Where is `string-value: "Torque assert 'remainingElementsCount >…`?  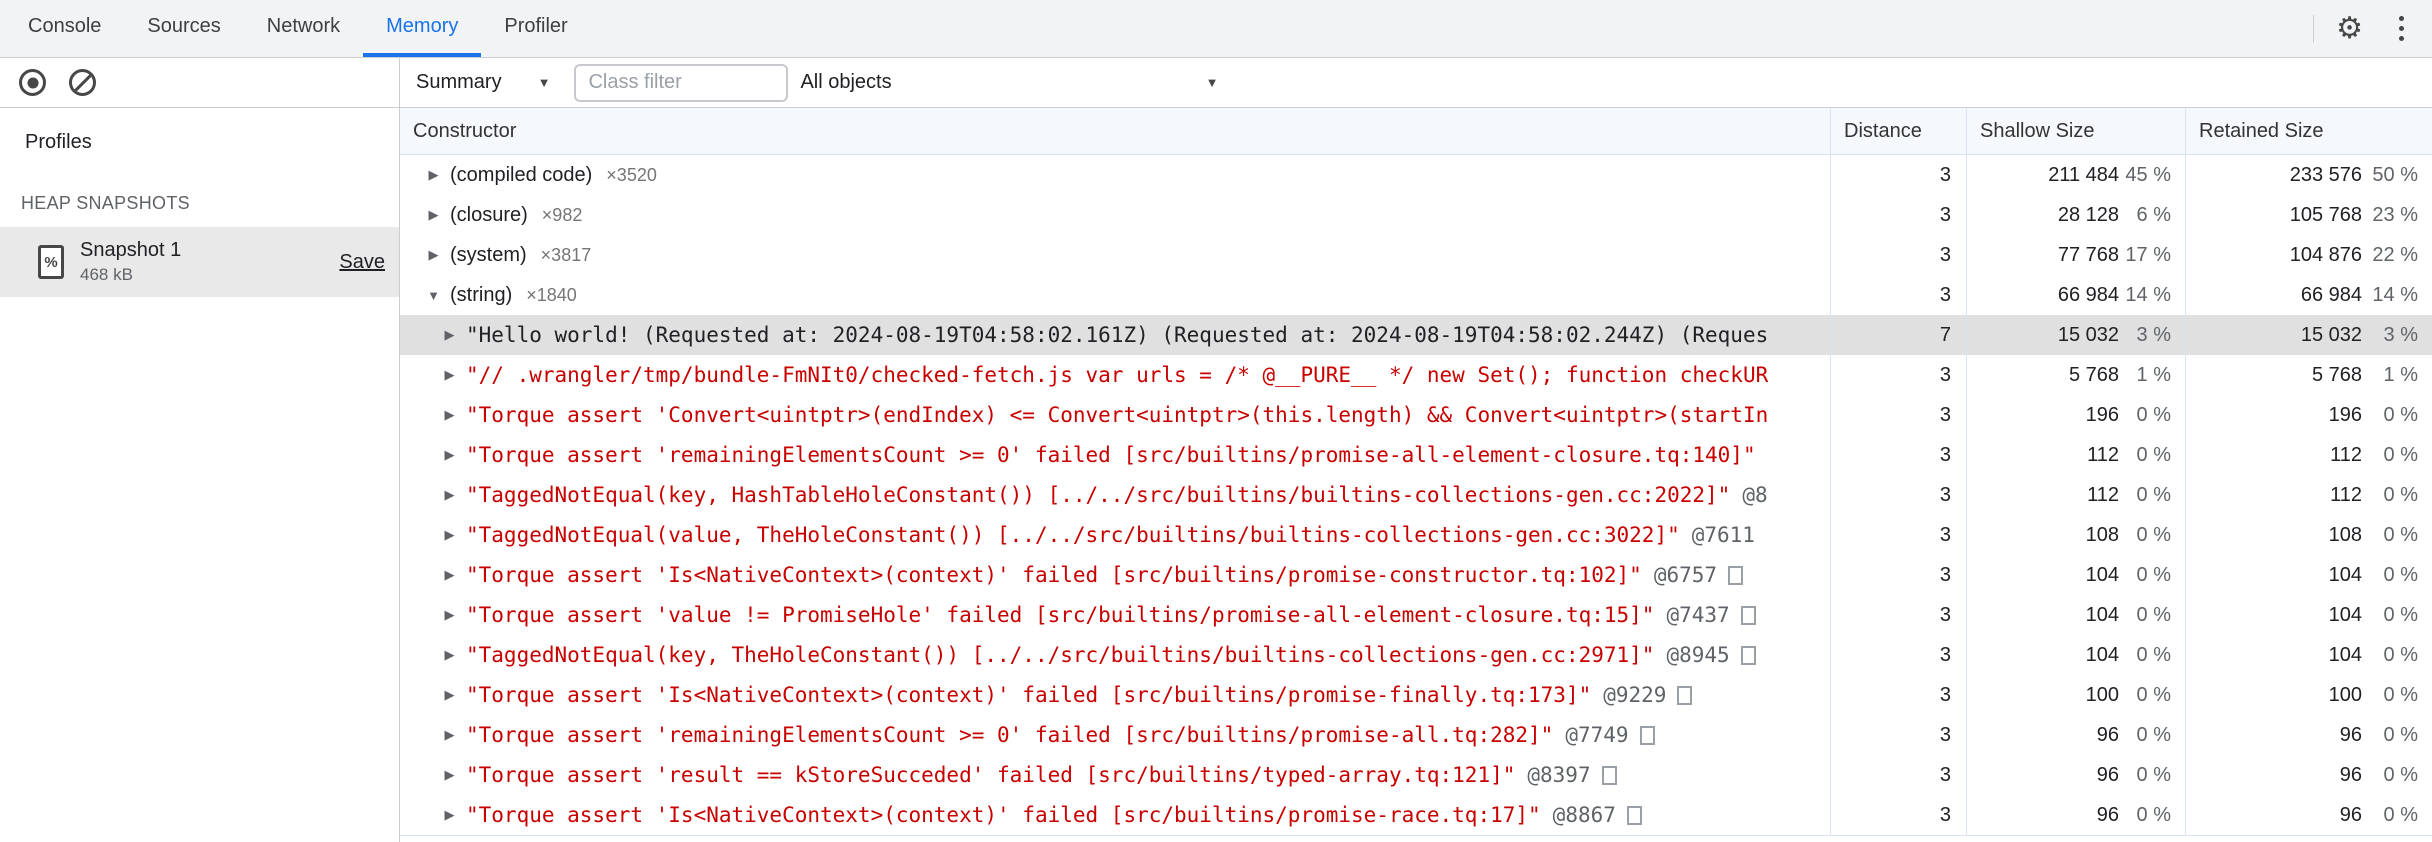
string-value: "Torque assert 'remainingElementsCount >… is located at coordinates (1010, 735).